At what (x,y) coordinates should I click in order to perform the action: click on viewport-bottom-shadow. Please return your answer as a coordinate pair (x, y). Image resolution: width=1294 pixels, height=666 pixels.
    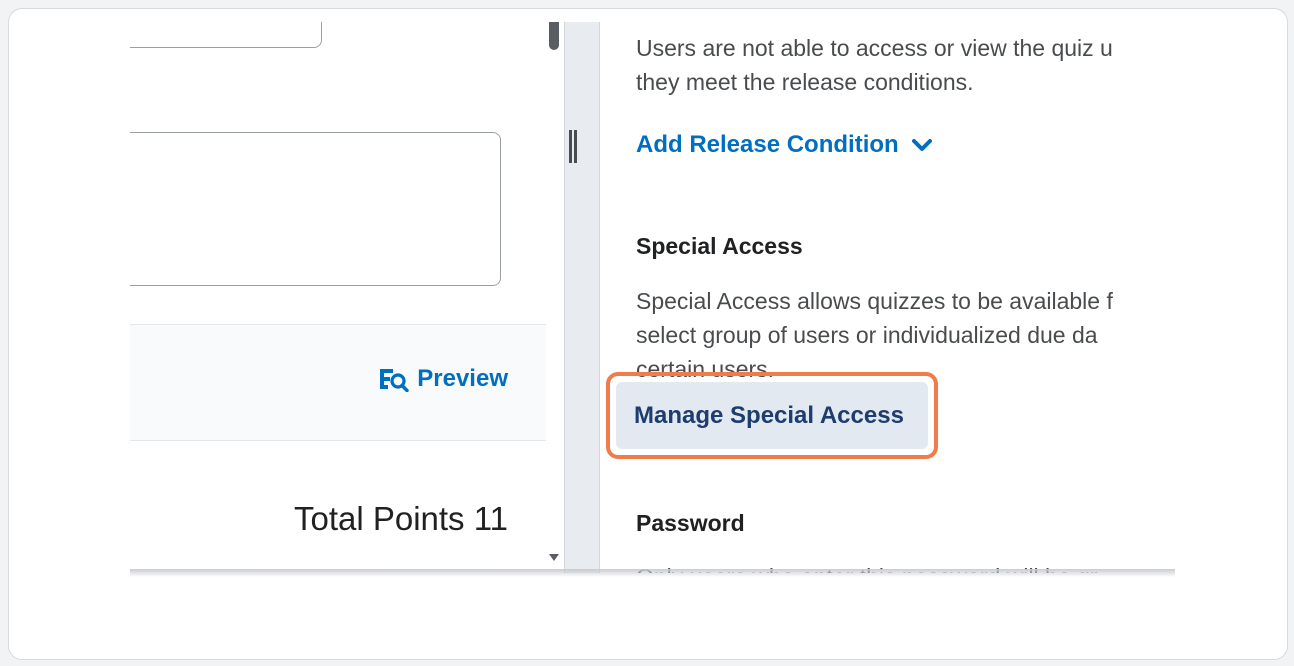
    Looking at the image, I should click on (652, 573).